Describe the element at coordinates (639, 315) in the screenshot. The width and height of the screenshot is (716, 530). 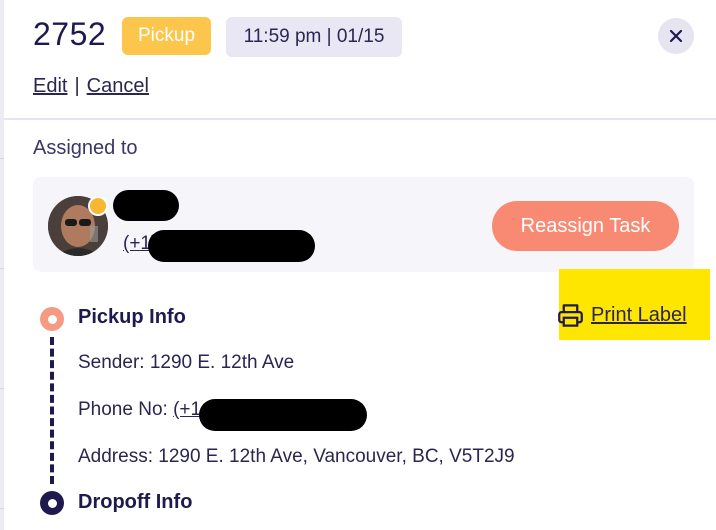
I see `print-label-text: Print Label` at that location.